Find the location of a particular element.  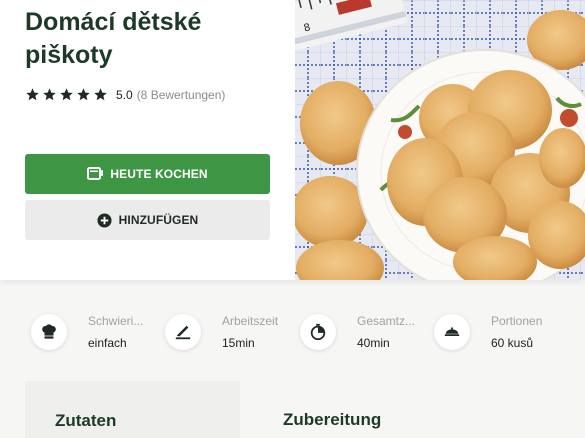

stat-value: 15min is located at coordinates (238, 343).